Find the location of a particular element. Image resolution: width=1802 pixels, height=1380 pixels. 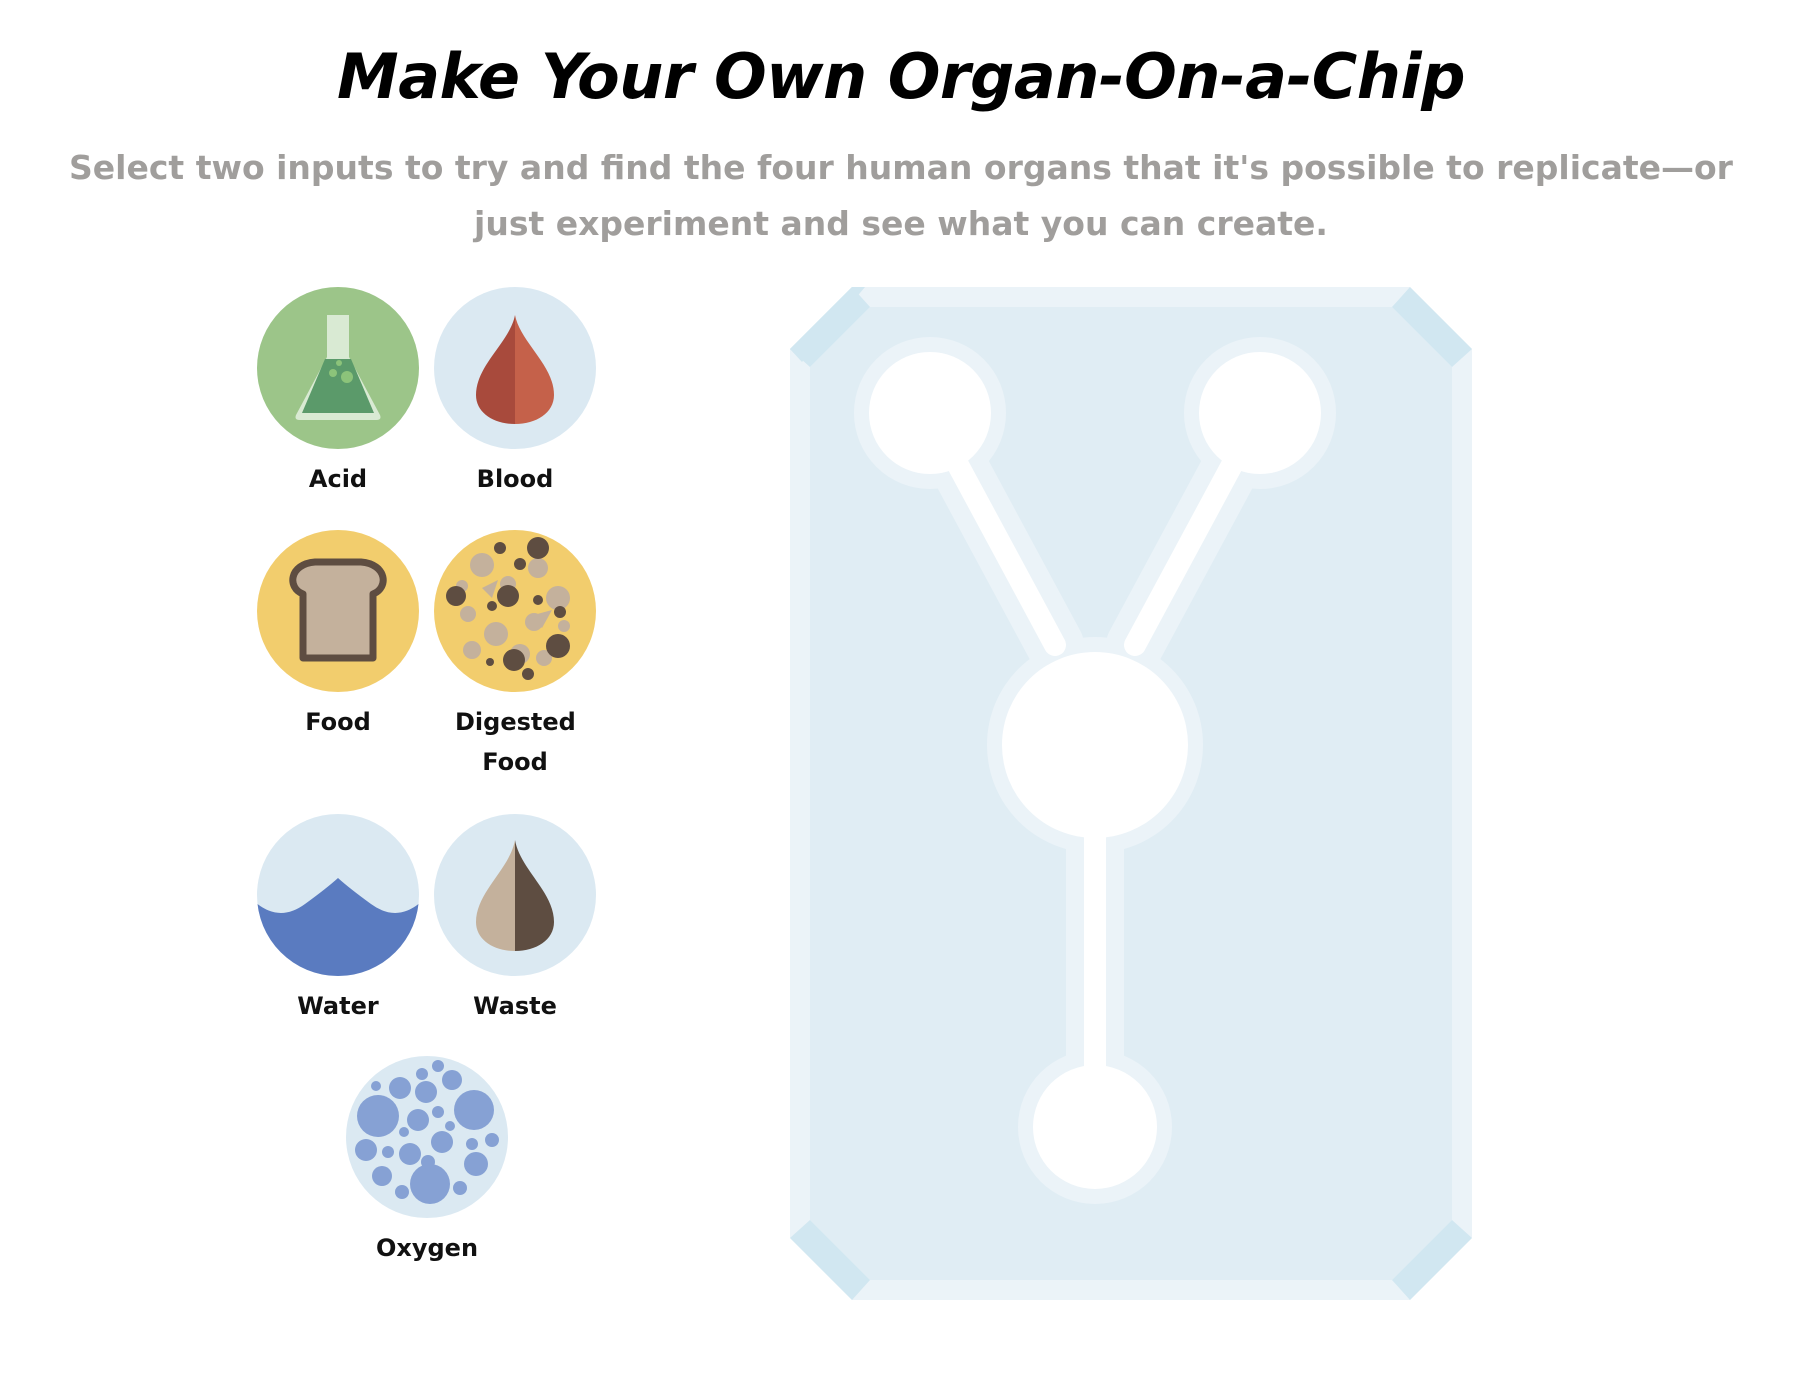

input-label: Food is located at coordinates (338, 722).